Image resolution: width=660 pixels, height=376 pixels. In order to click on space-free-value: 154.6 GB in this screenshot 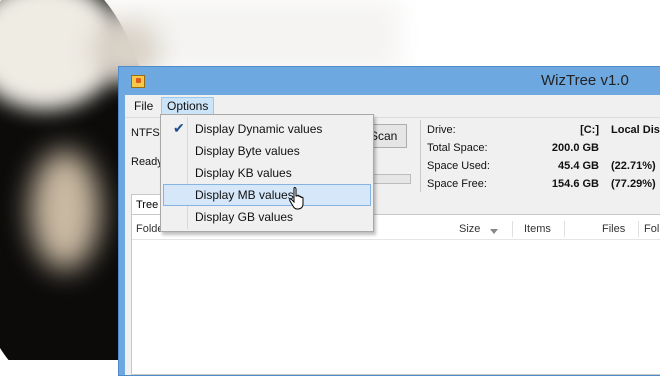, I will do `click(575, 184)`.